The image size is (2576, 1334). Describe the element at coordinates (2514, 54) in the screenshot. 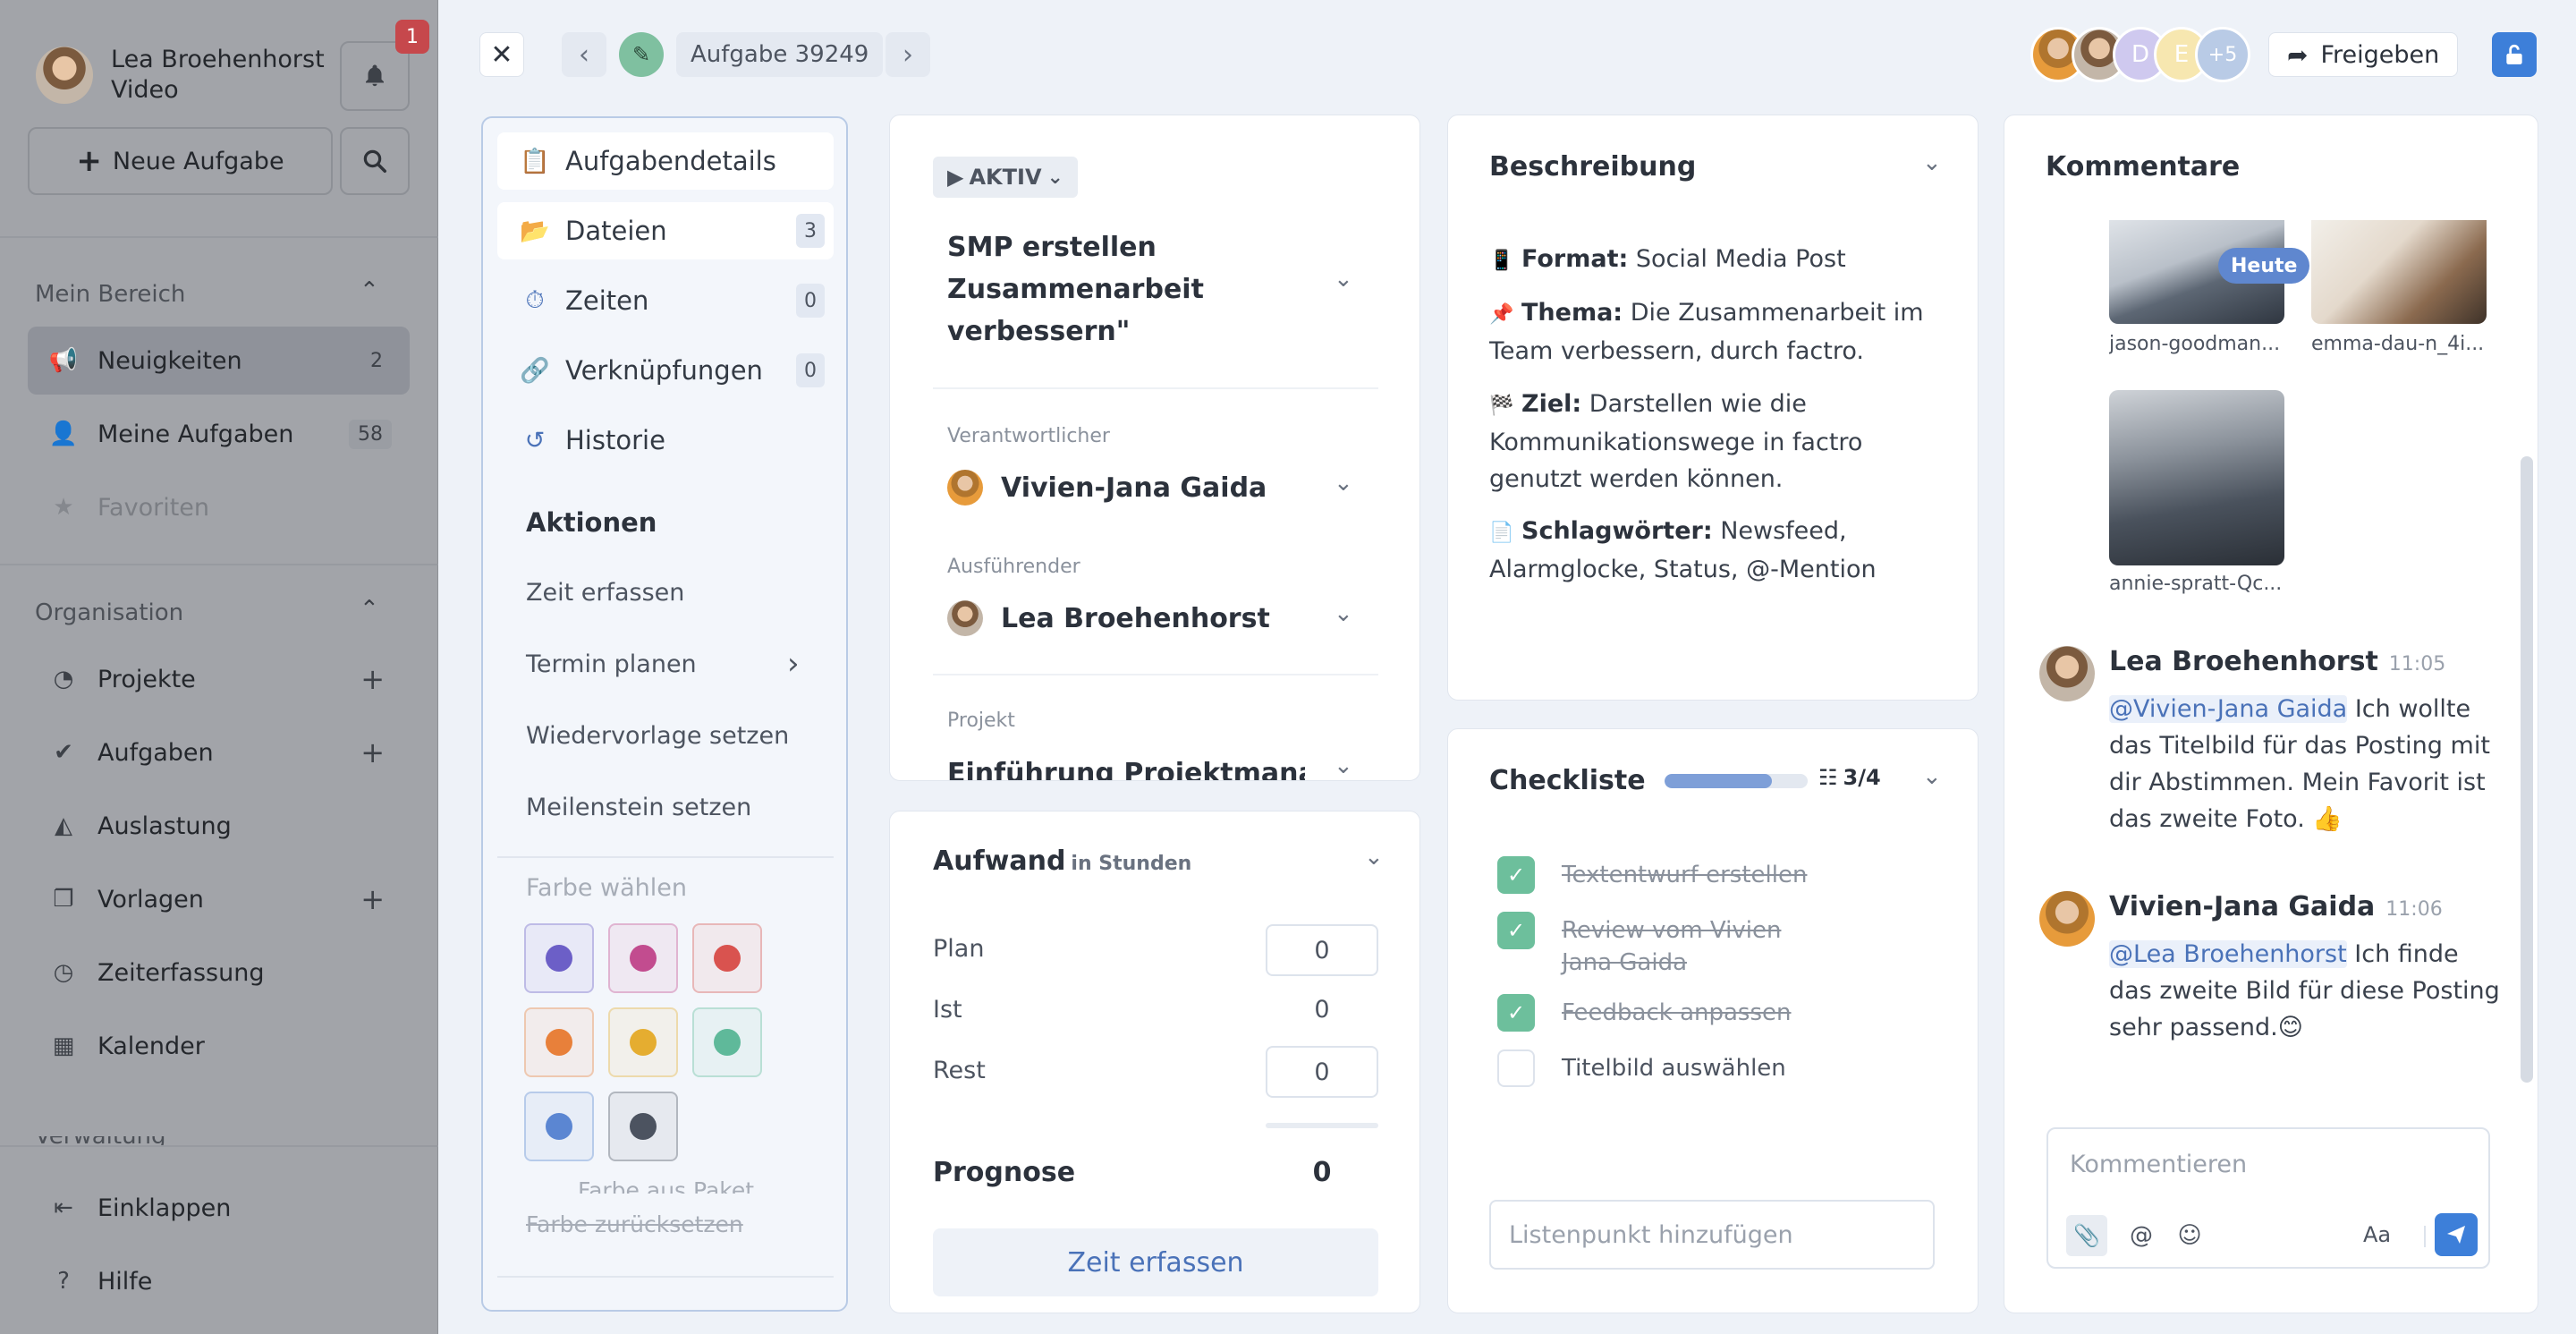

I see `lock-button` at that location.